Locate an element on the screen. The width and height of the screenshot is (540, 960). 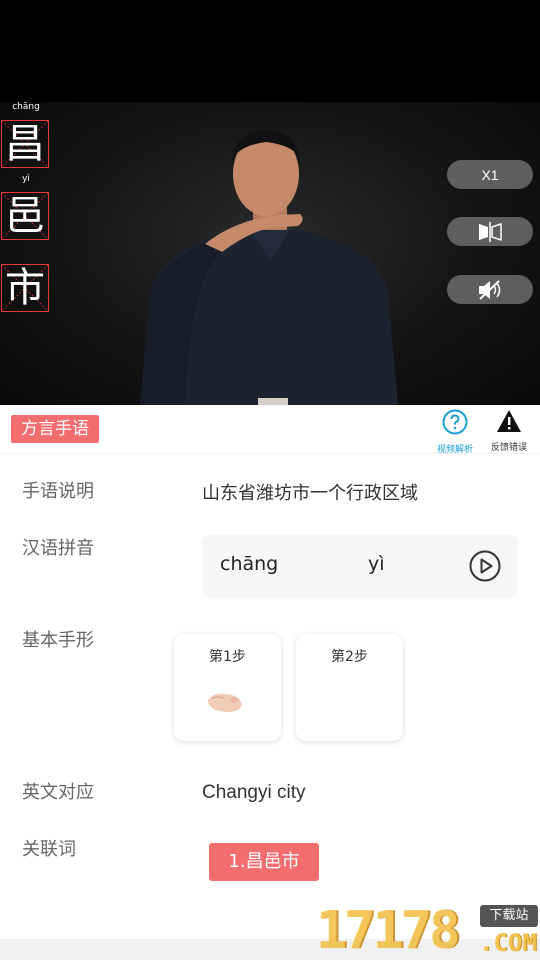
report-error-button: 反馈错误 is located at coordinates (509, 431).